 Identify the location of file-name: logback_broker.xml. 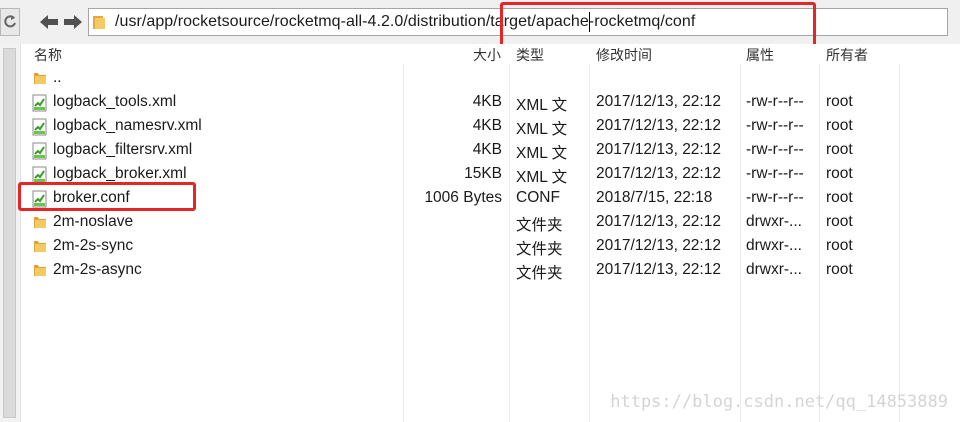
(120, 173).